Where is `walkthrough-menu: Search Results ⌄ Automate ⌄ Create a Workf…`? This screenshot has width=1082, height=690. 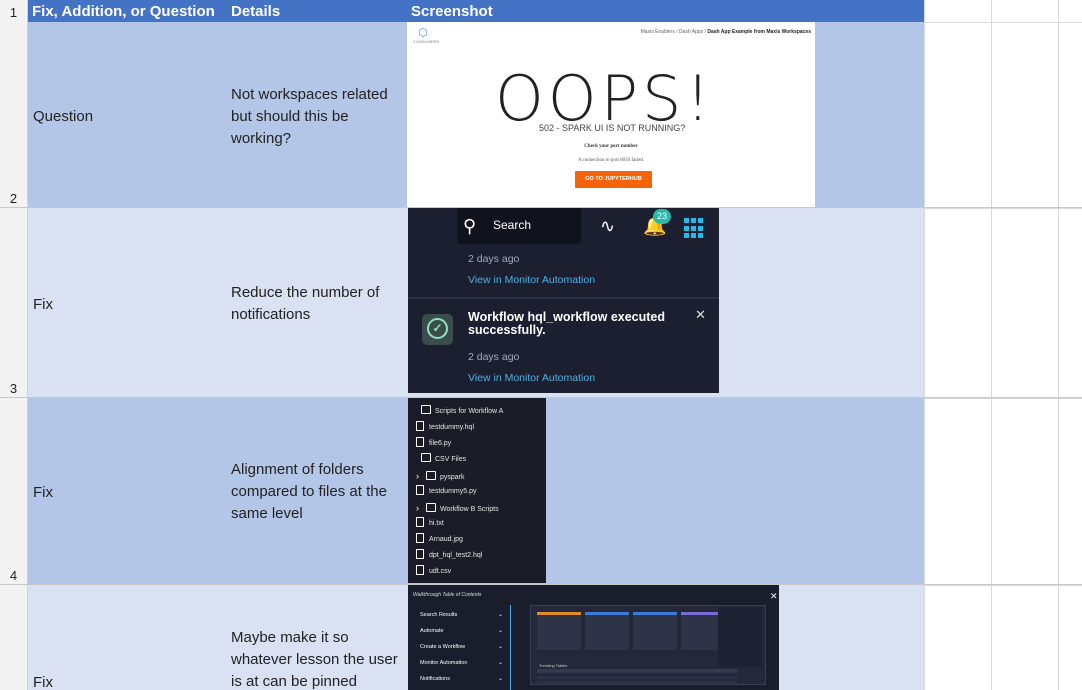 walkthrough-menu: Search Results ⌄ Automate ⌄ Create a Workf… is located at coordinates (460, 647).